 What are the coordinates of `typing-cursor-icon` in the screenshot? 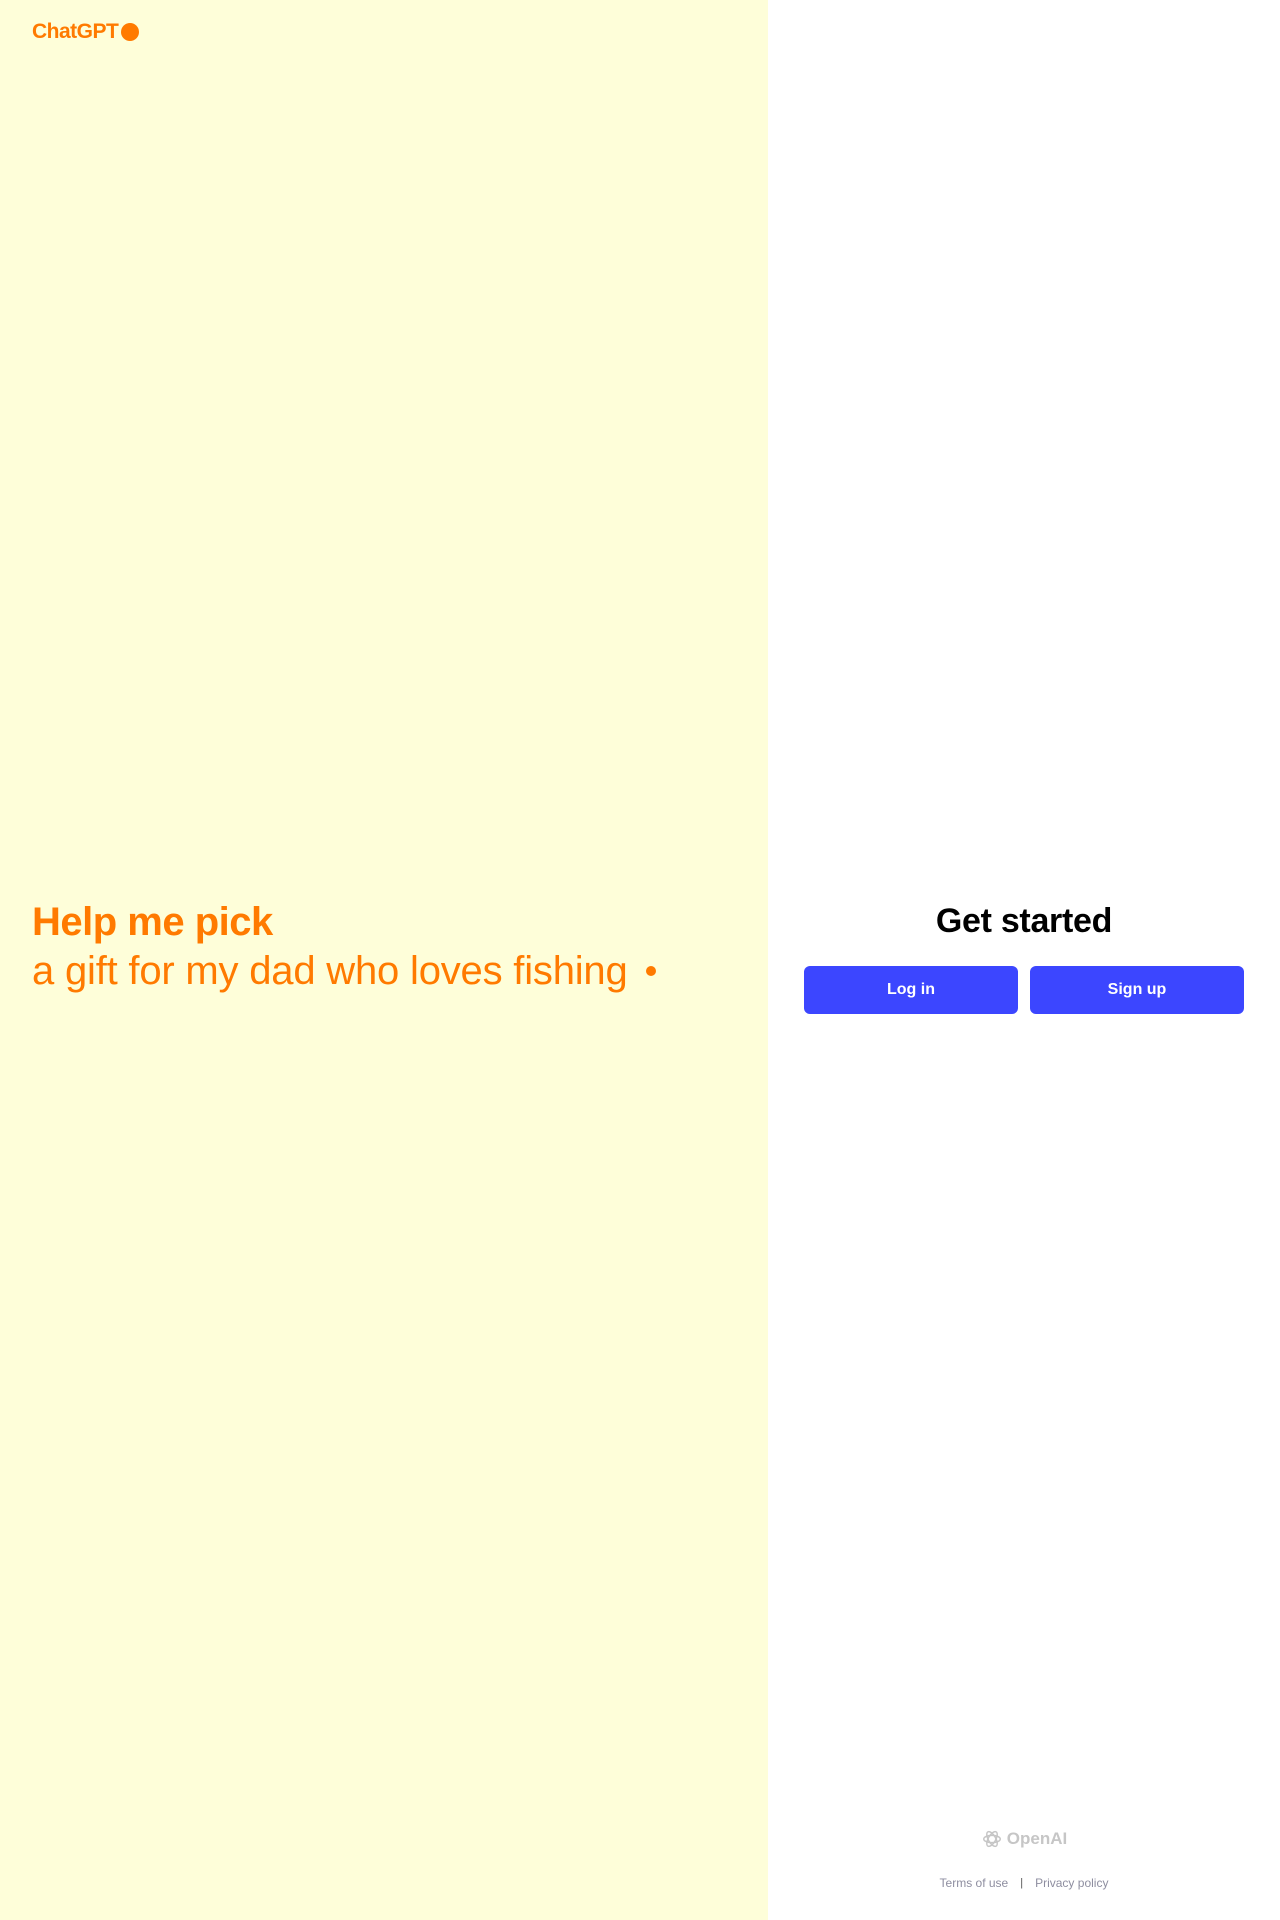 It's located at (650, 971).